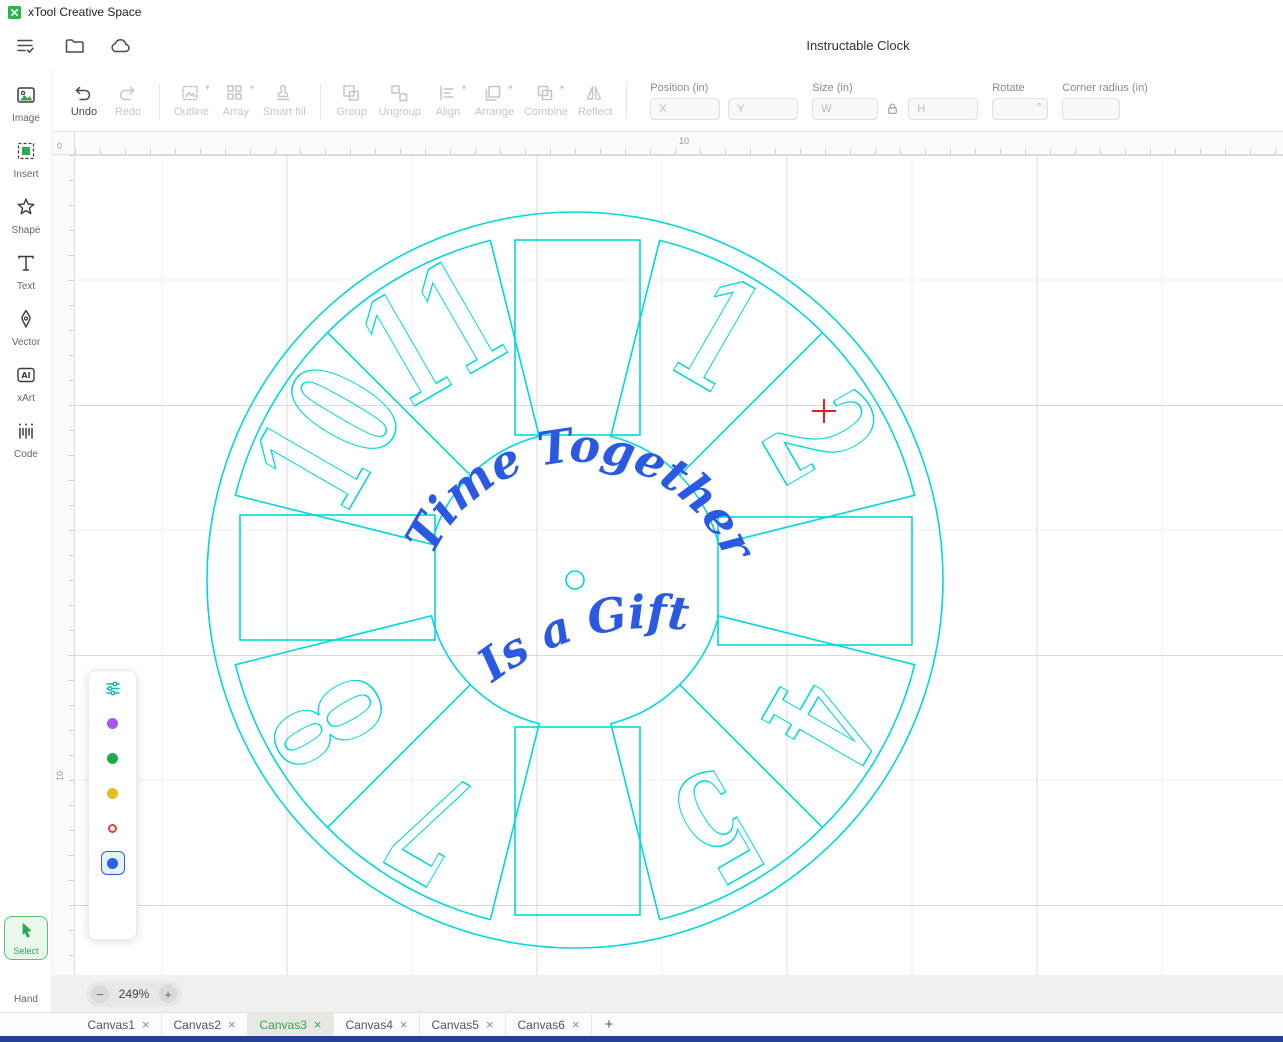 The height and width of the screenshot is (1042, 1283). Describe the element at coordinates (14, 12) in the screenshot. I see `xtool-logo-icon` at that location.